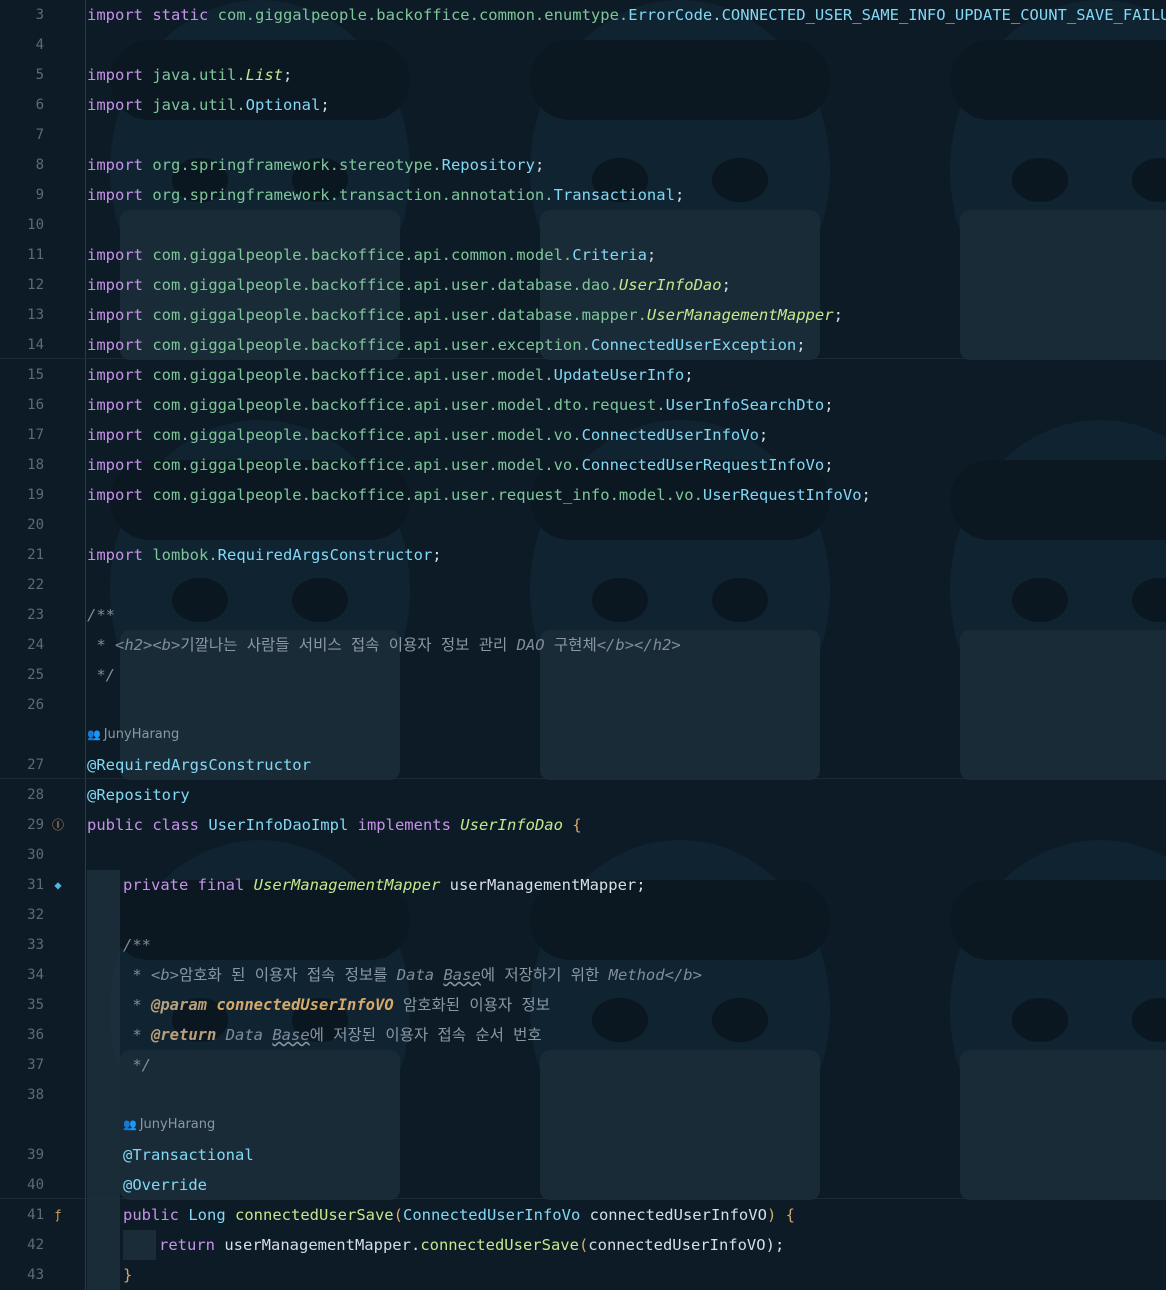  What do you see at coordinates (583, 855) in the screenshot?
I see `code-line-30: 30` at bounding box center [583, 855].